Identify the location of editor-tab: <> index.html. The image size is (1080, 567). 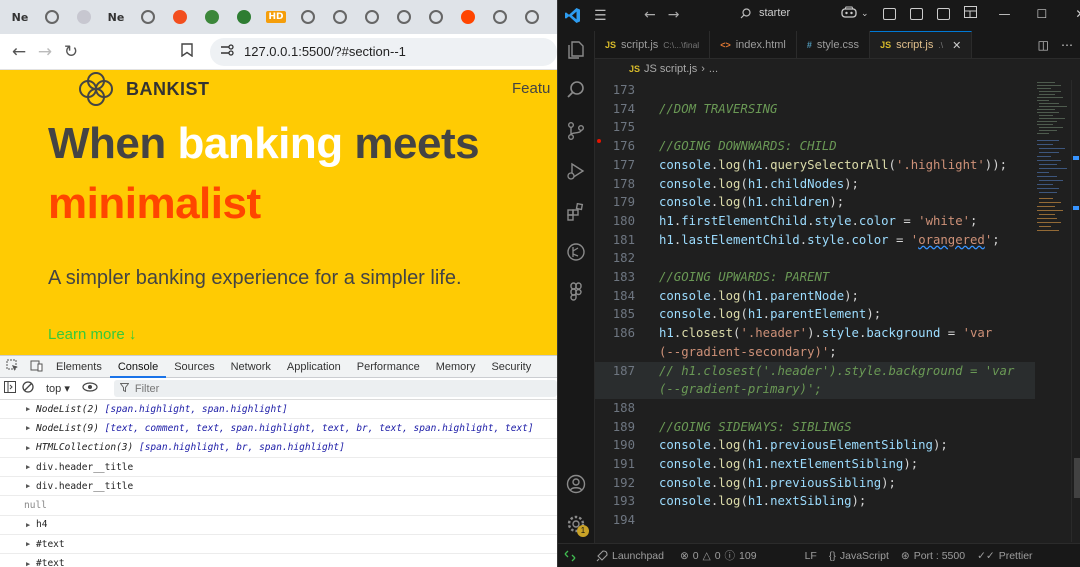
(753, 44).